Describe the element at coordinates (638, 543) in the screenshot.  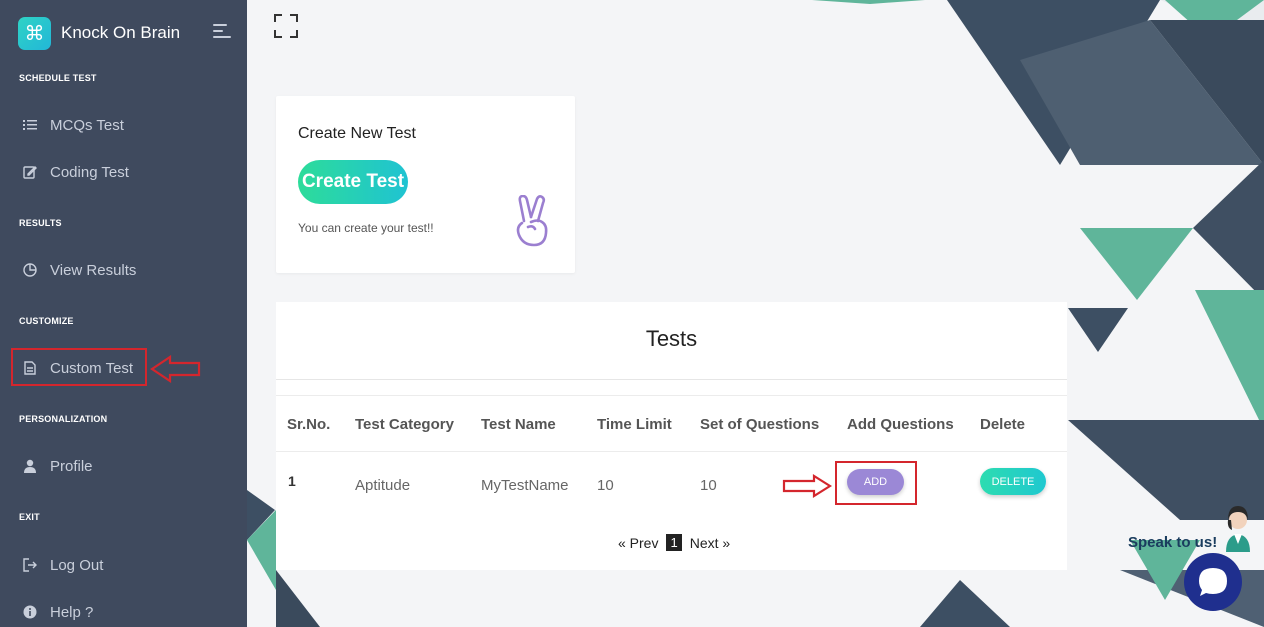
I see `prev-page-link: « Prev` at that location.